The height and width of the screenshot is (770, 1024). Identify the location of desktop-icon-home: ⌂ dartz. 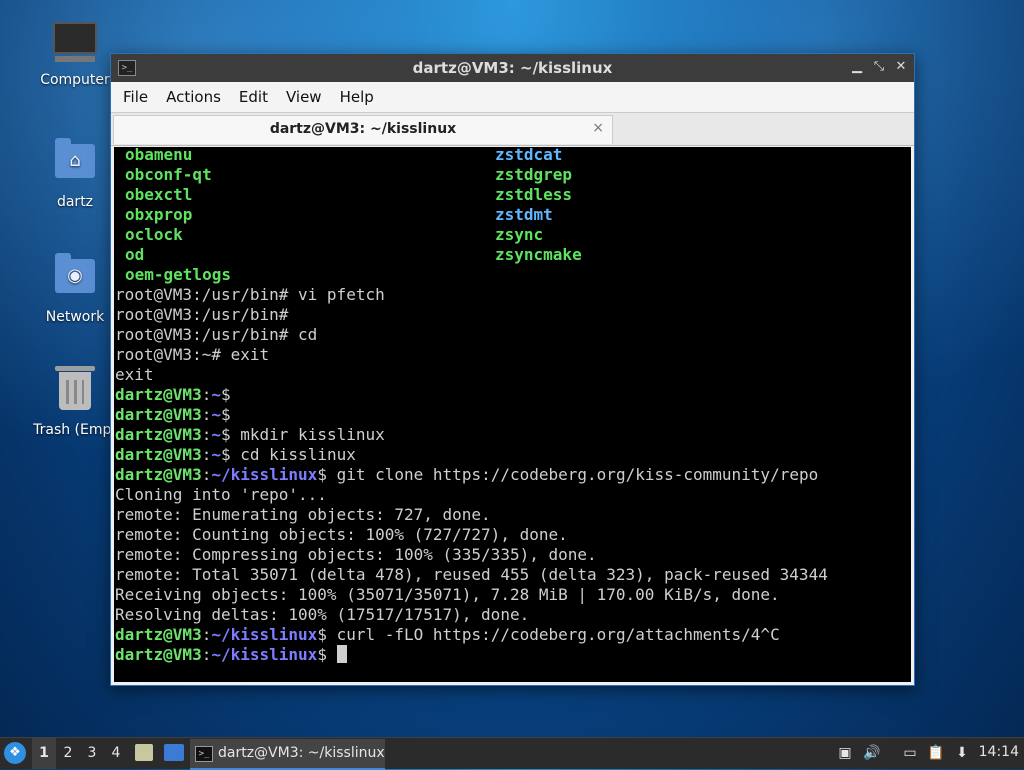
(75, 174).